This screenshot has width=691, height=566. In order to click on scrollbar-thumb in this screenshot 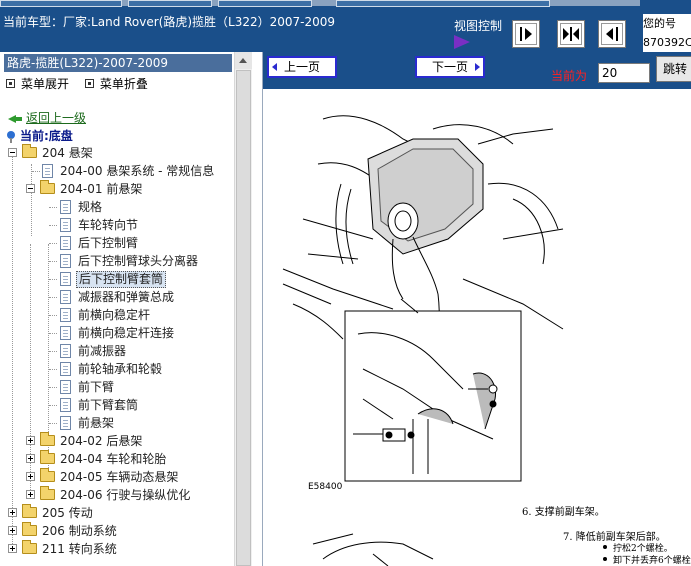, I will do `click(243, 318)`.